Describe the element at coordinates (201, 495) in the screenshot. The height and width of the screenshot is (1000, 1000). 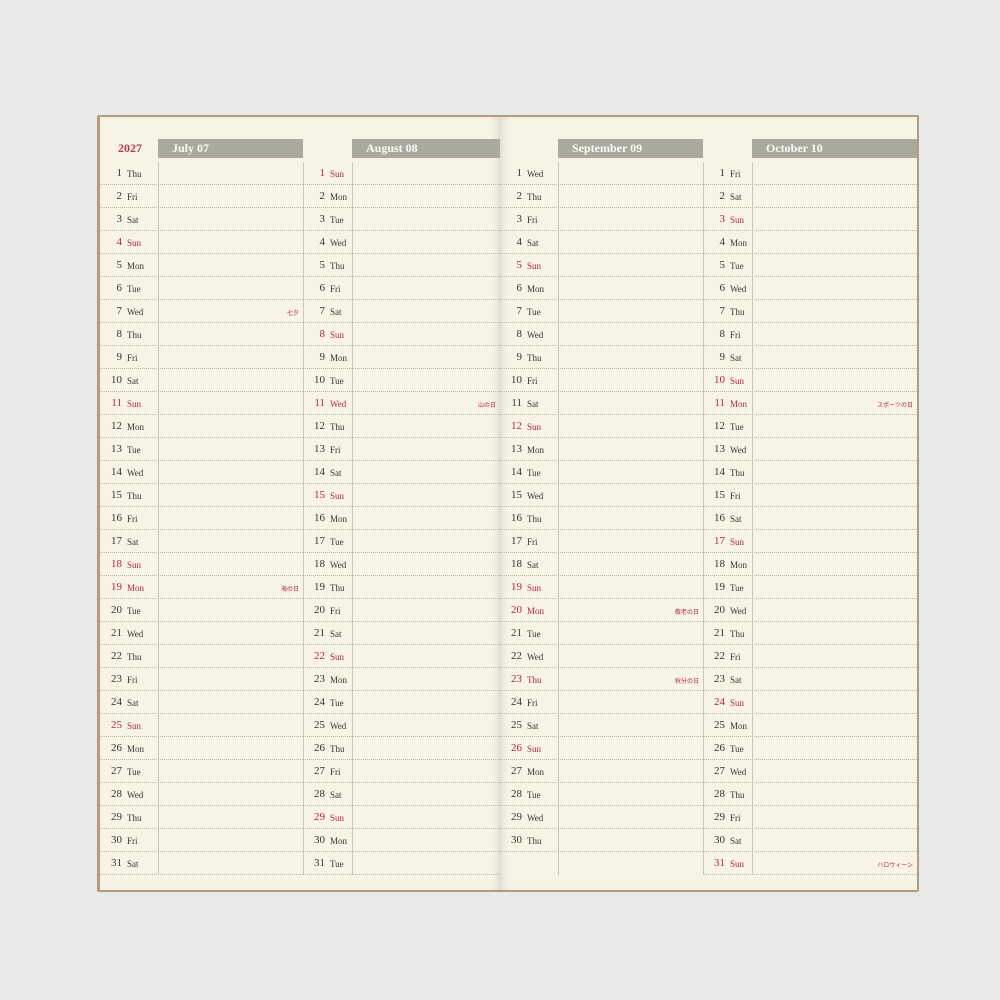
I see `day-row: 15 Thu` at that location.